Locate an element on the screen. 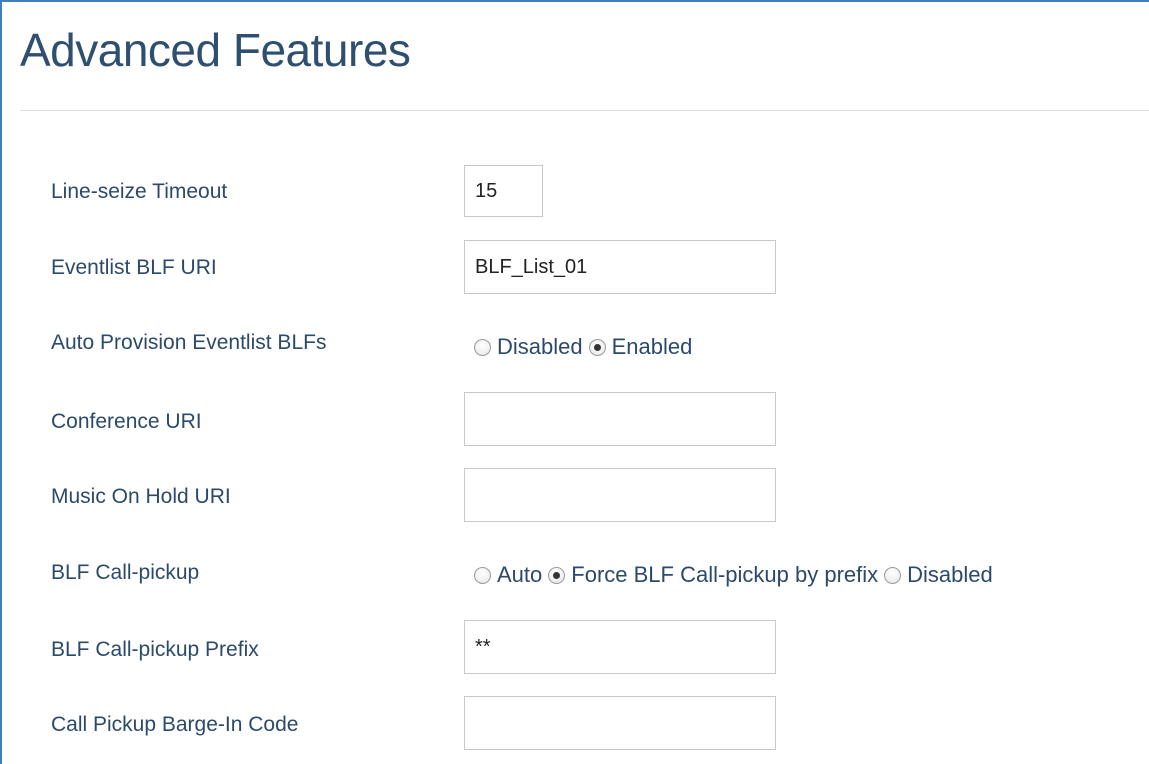 The height and width of the screenshot is (764, 1149). eventlist-blf-uri-label: Eventlist BLF URI is located at coordinates (134, 267).